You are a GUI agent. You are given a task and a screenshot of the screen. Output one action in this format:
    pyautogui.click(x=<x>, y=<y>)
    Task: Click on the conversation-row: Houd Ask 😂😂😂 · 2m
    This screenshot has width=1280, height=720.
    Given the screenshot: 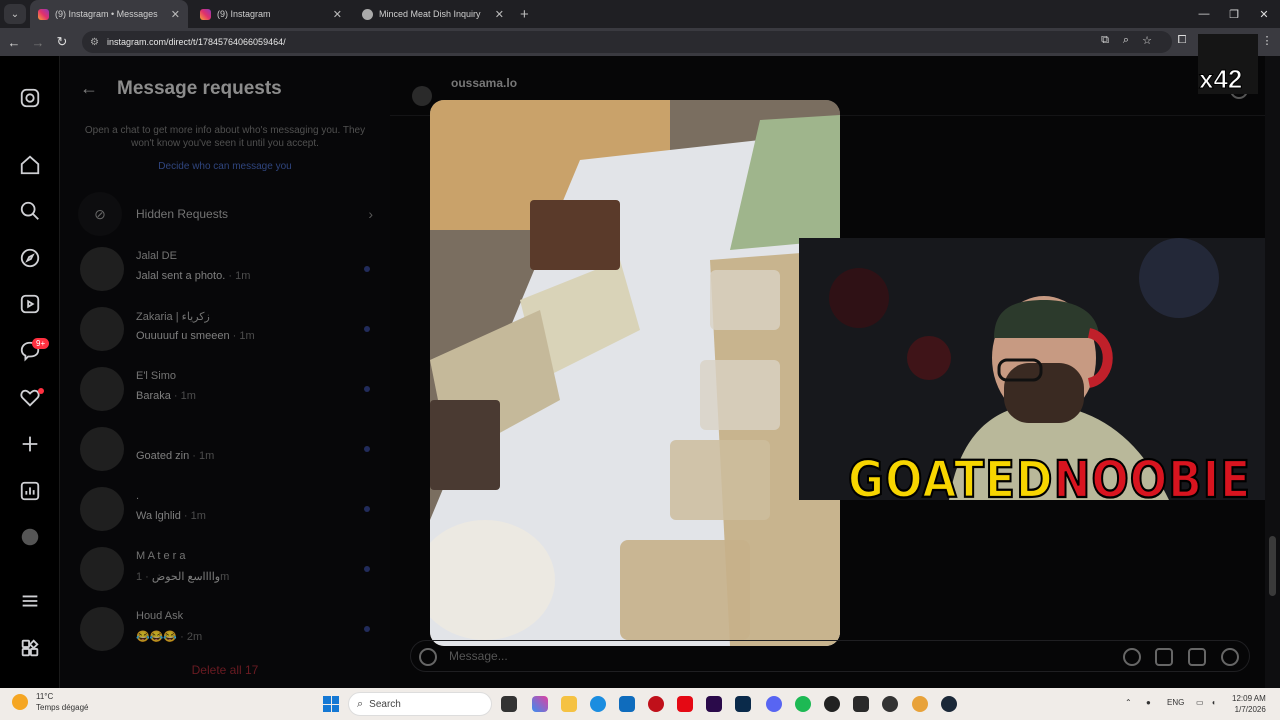 What is the action you would take?
    pyautogui.click(x=226, y=629)
    